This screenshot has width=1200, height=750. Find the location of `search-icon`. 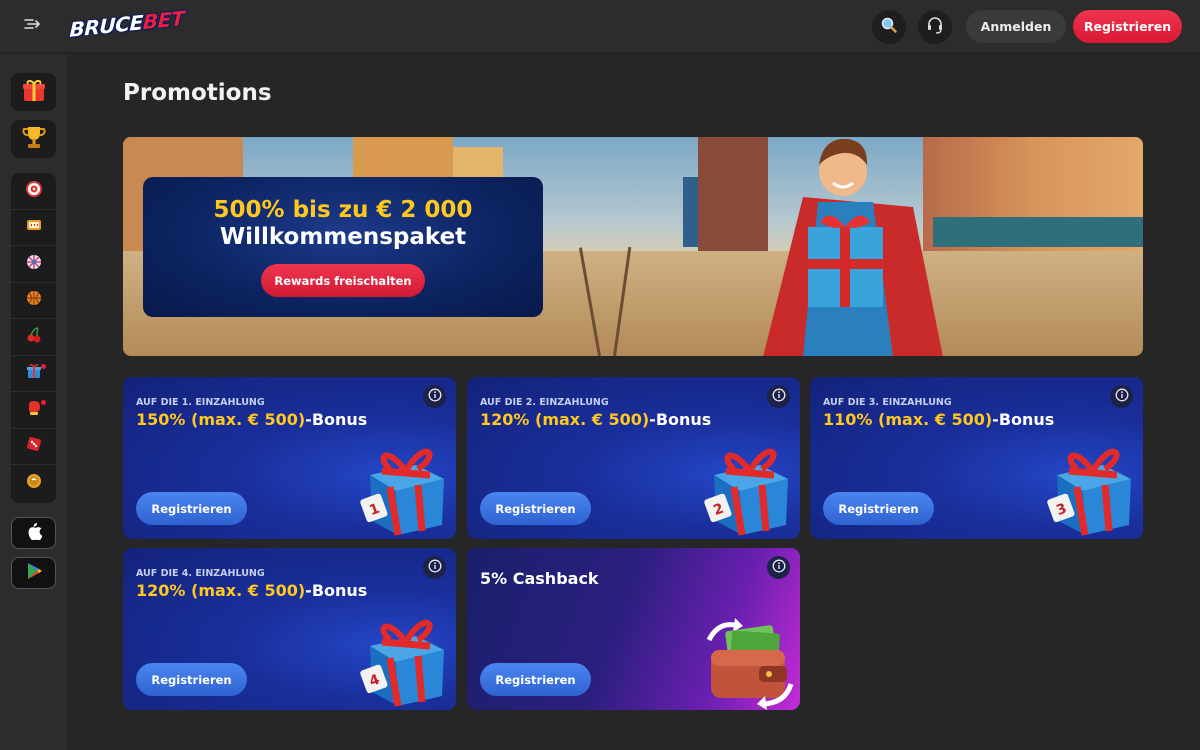

search-icon is located at coordinates (889, 27).